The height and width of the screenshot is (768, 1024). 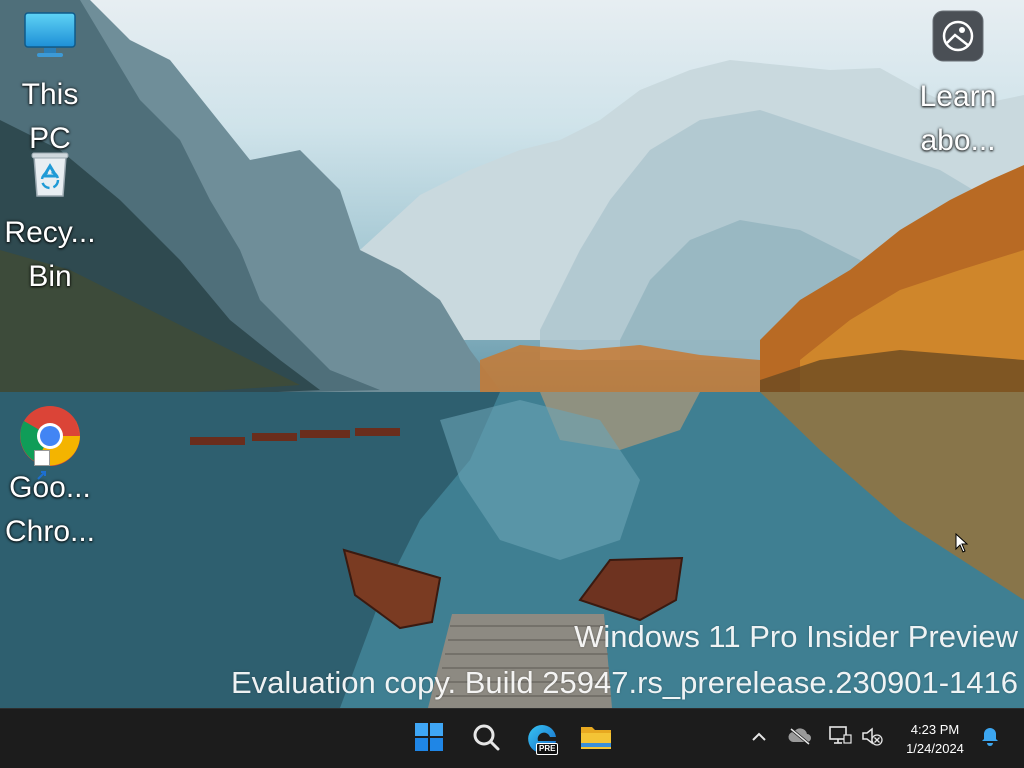 I want to click on clock-date: 1/24/2024, so click(x=935, y=748).